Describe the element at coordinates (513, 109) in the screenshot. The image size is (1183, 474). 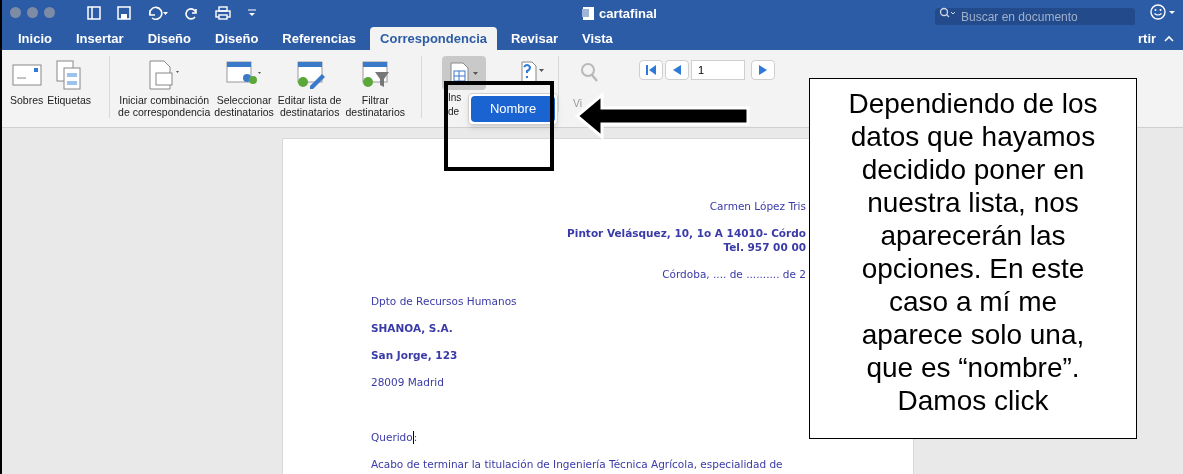
I see `menu-item: Nombre` at that location.